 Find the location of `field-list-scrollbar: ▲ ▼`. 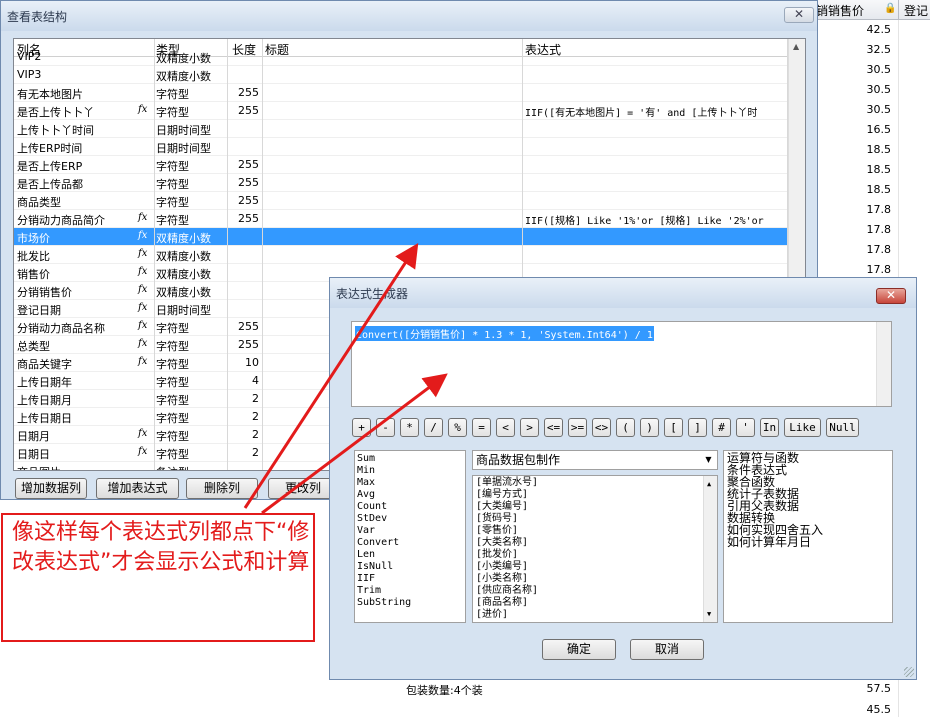

field-list-scrollbar: ▲ ▼ is located at coordinates (710, 549).